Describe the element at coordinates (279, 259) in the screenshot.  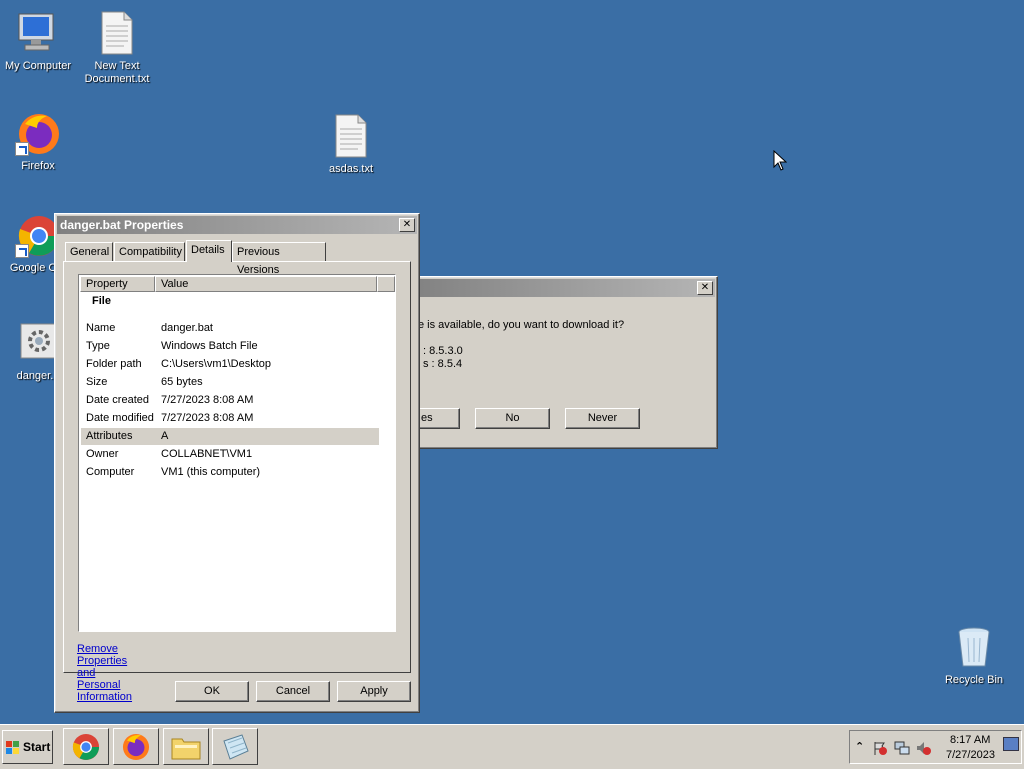
I see `tab-previous-versions: Previous Versions` at that location.